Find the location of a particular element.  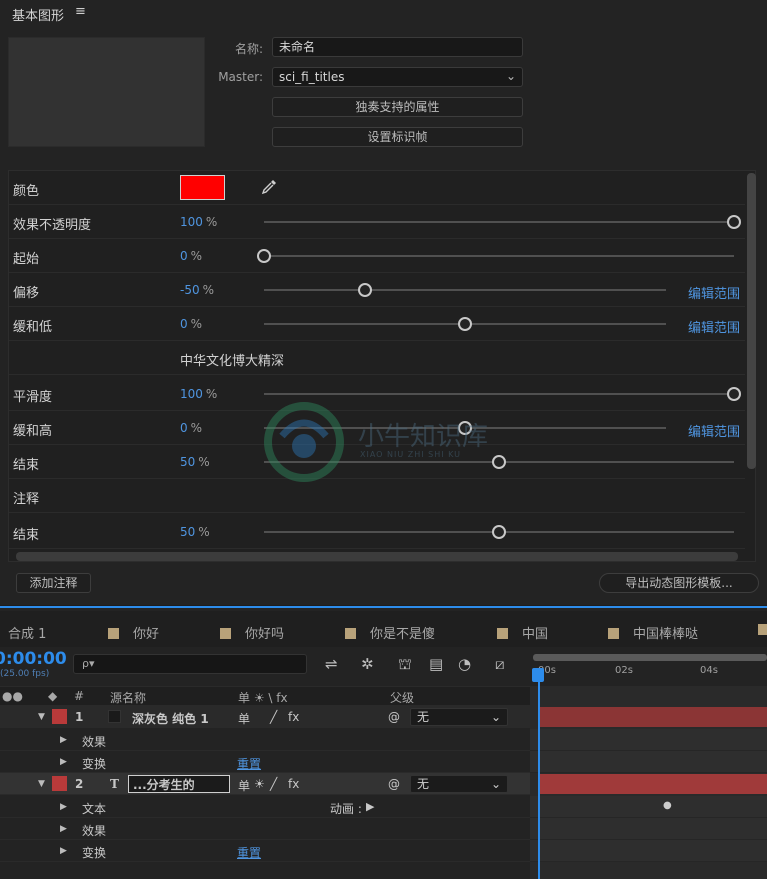

tab-comp-1: 合成 1 is located at coordinates (27, 632).